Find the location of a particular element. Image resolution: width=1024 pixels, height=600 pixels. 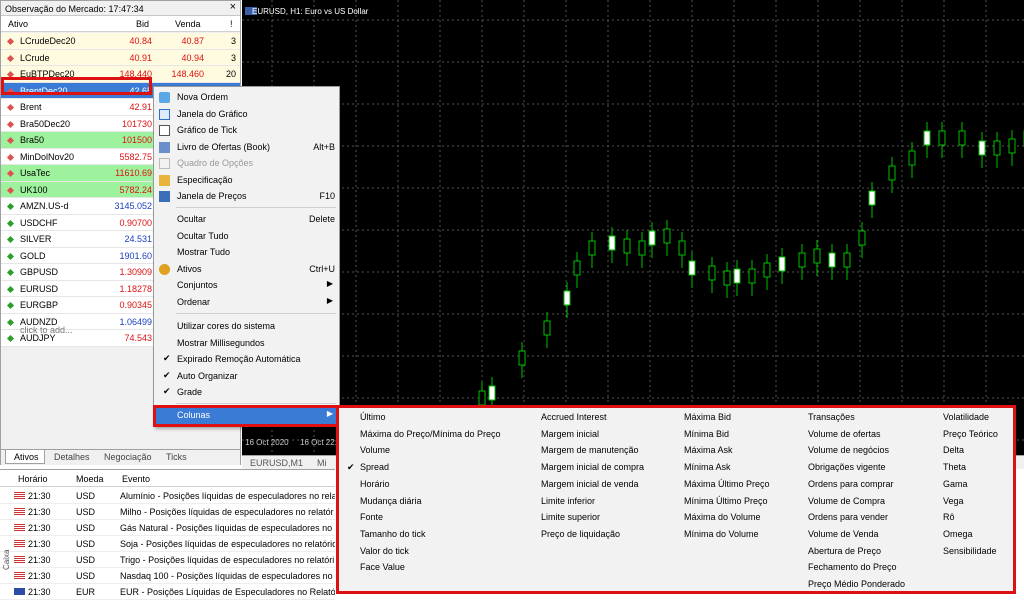

column-option: Accrued Interest is located at coordinates (574, 417).